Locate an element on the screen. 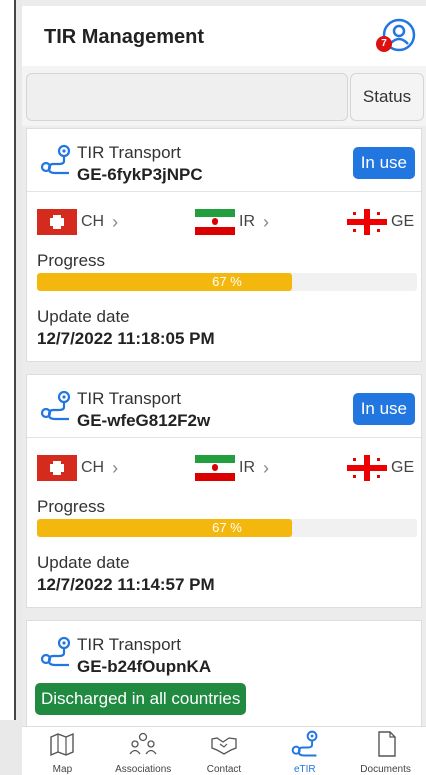  nav-label: Documents is located at coordinates (385, 769).